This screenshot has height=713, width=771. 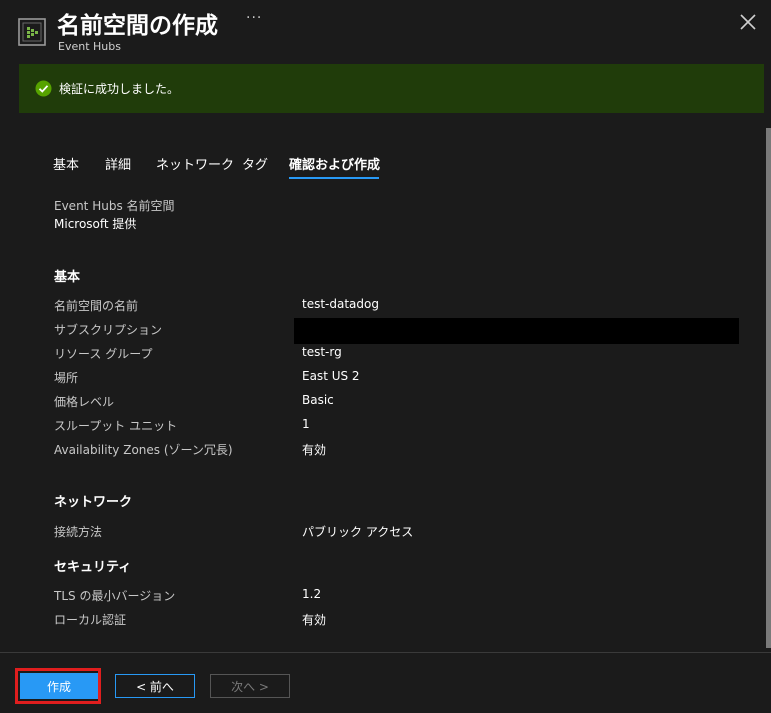 What do you see at coordinates (250, 686) in the screenshot?
I see `next-button: 次へ >` at bounding box center [250, 686].